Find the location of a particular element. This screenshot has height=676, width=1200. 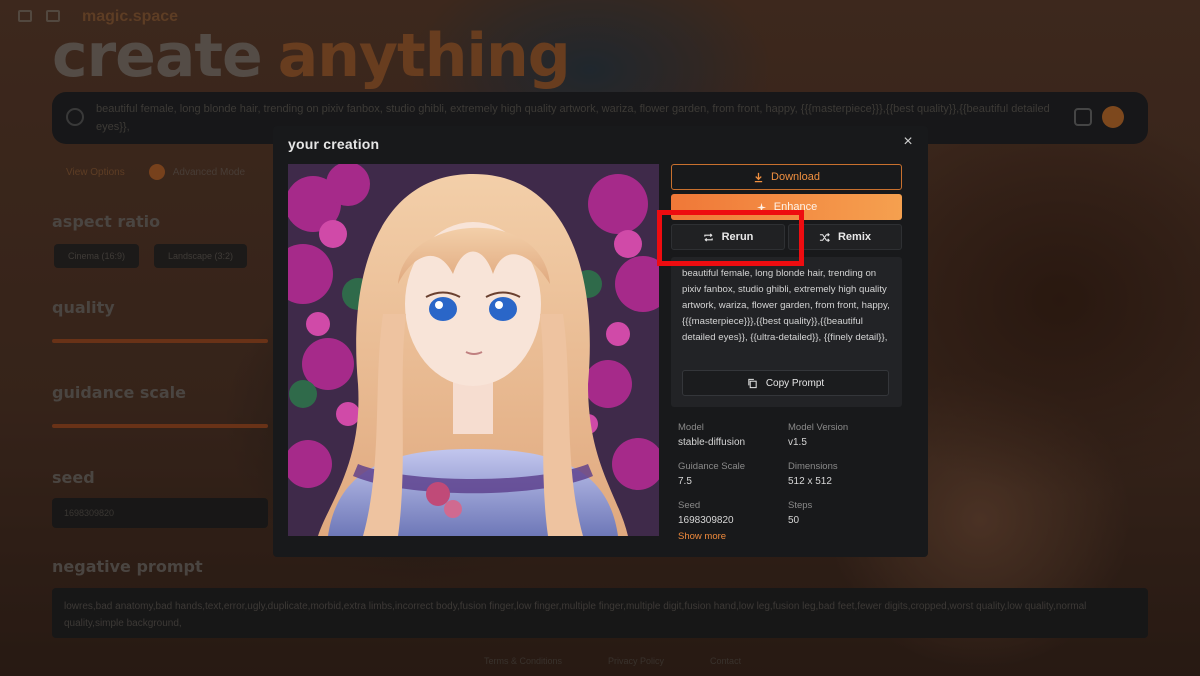

modal-title: your creation is located at coordinates (334, 144).